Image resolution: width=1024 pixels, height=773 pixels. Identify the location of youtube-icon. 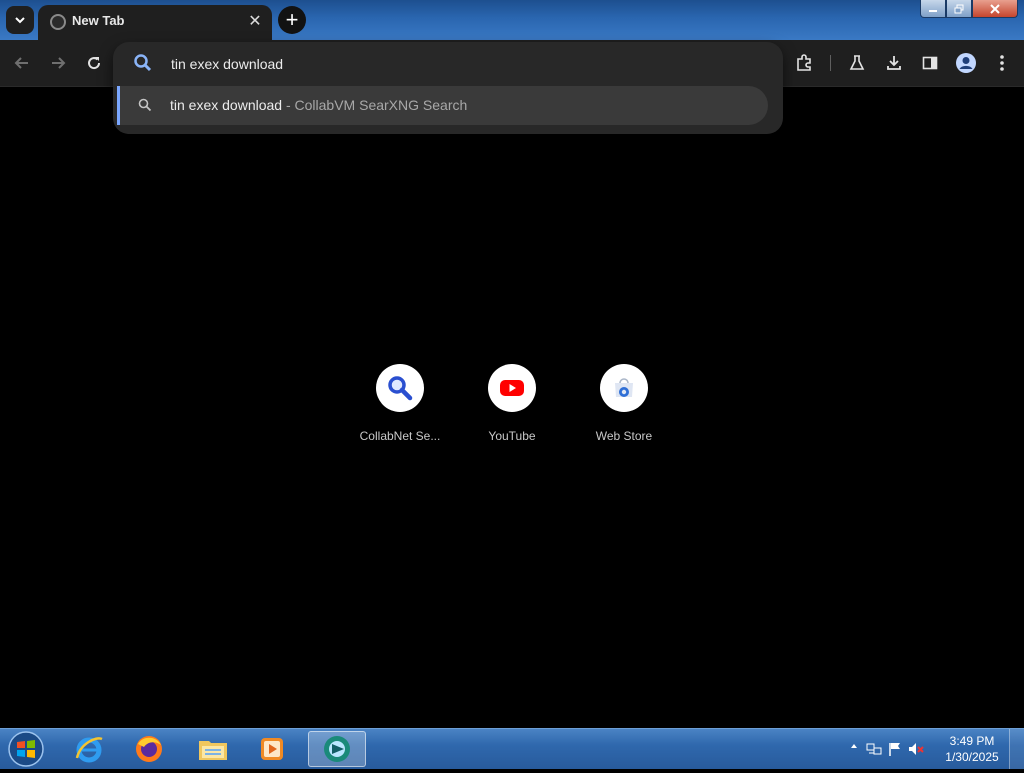
(512, 388).